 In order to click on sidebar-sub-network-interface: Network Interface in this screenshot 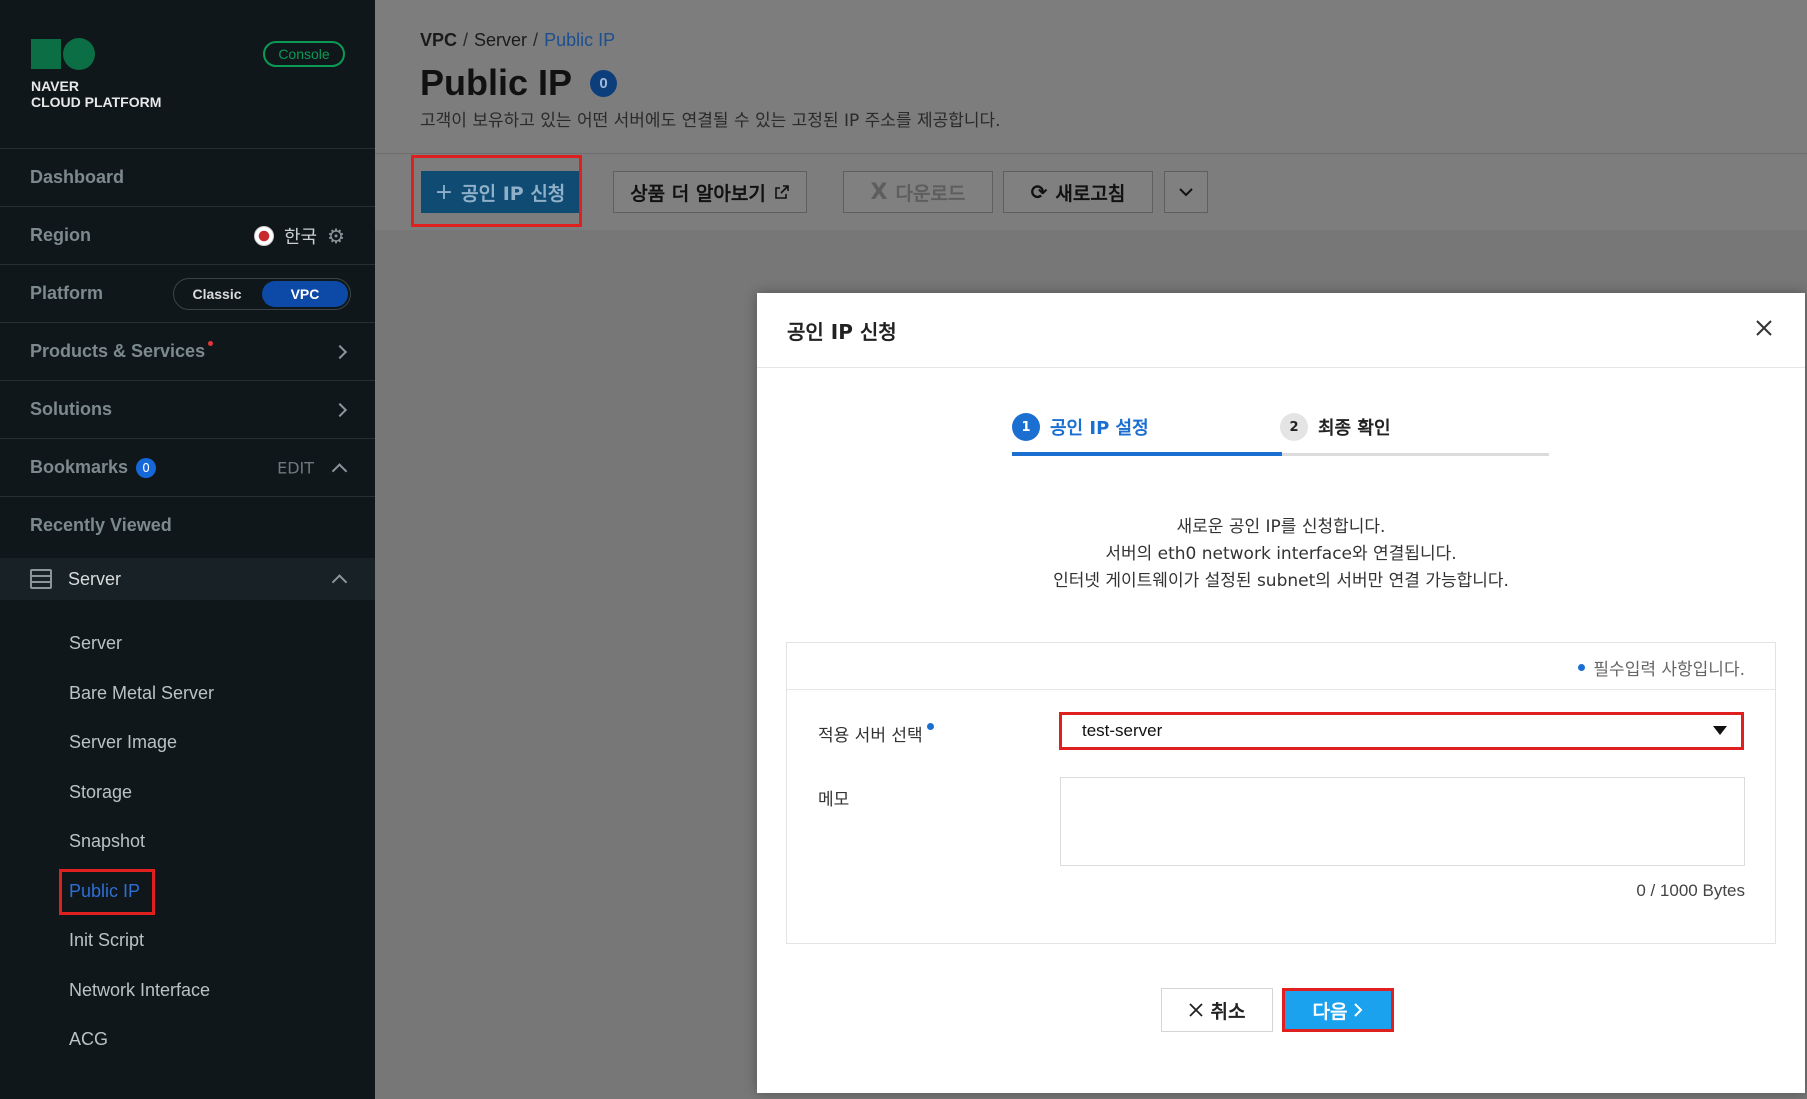, I will do `click(139, 990)`.